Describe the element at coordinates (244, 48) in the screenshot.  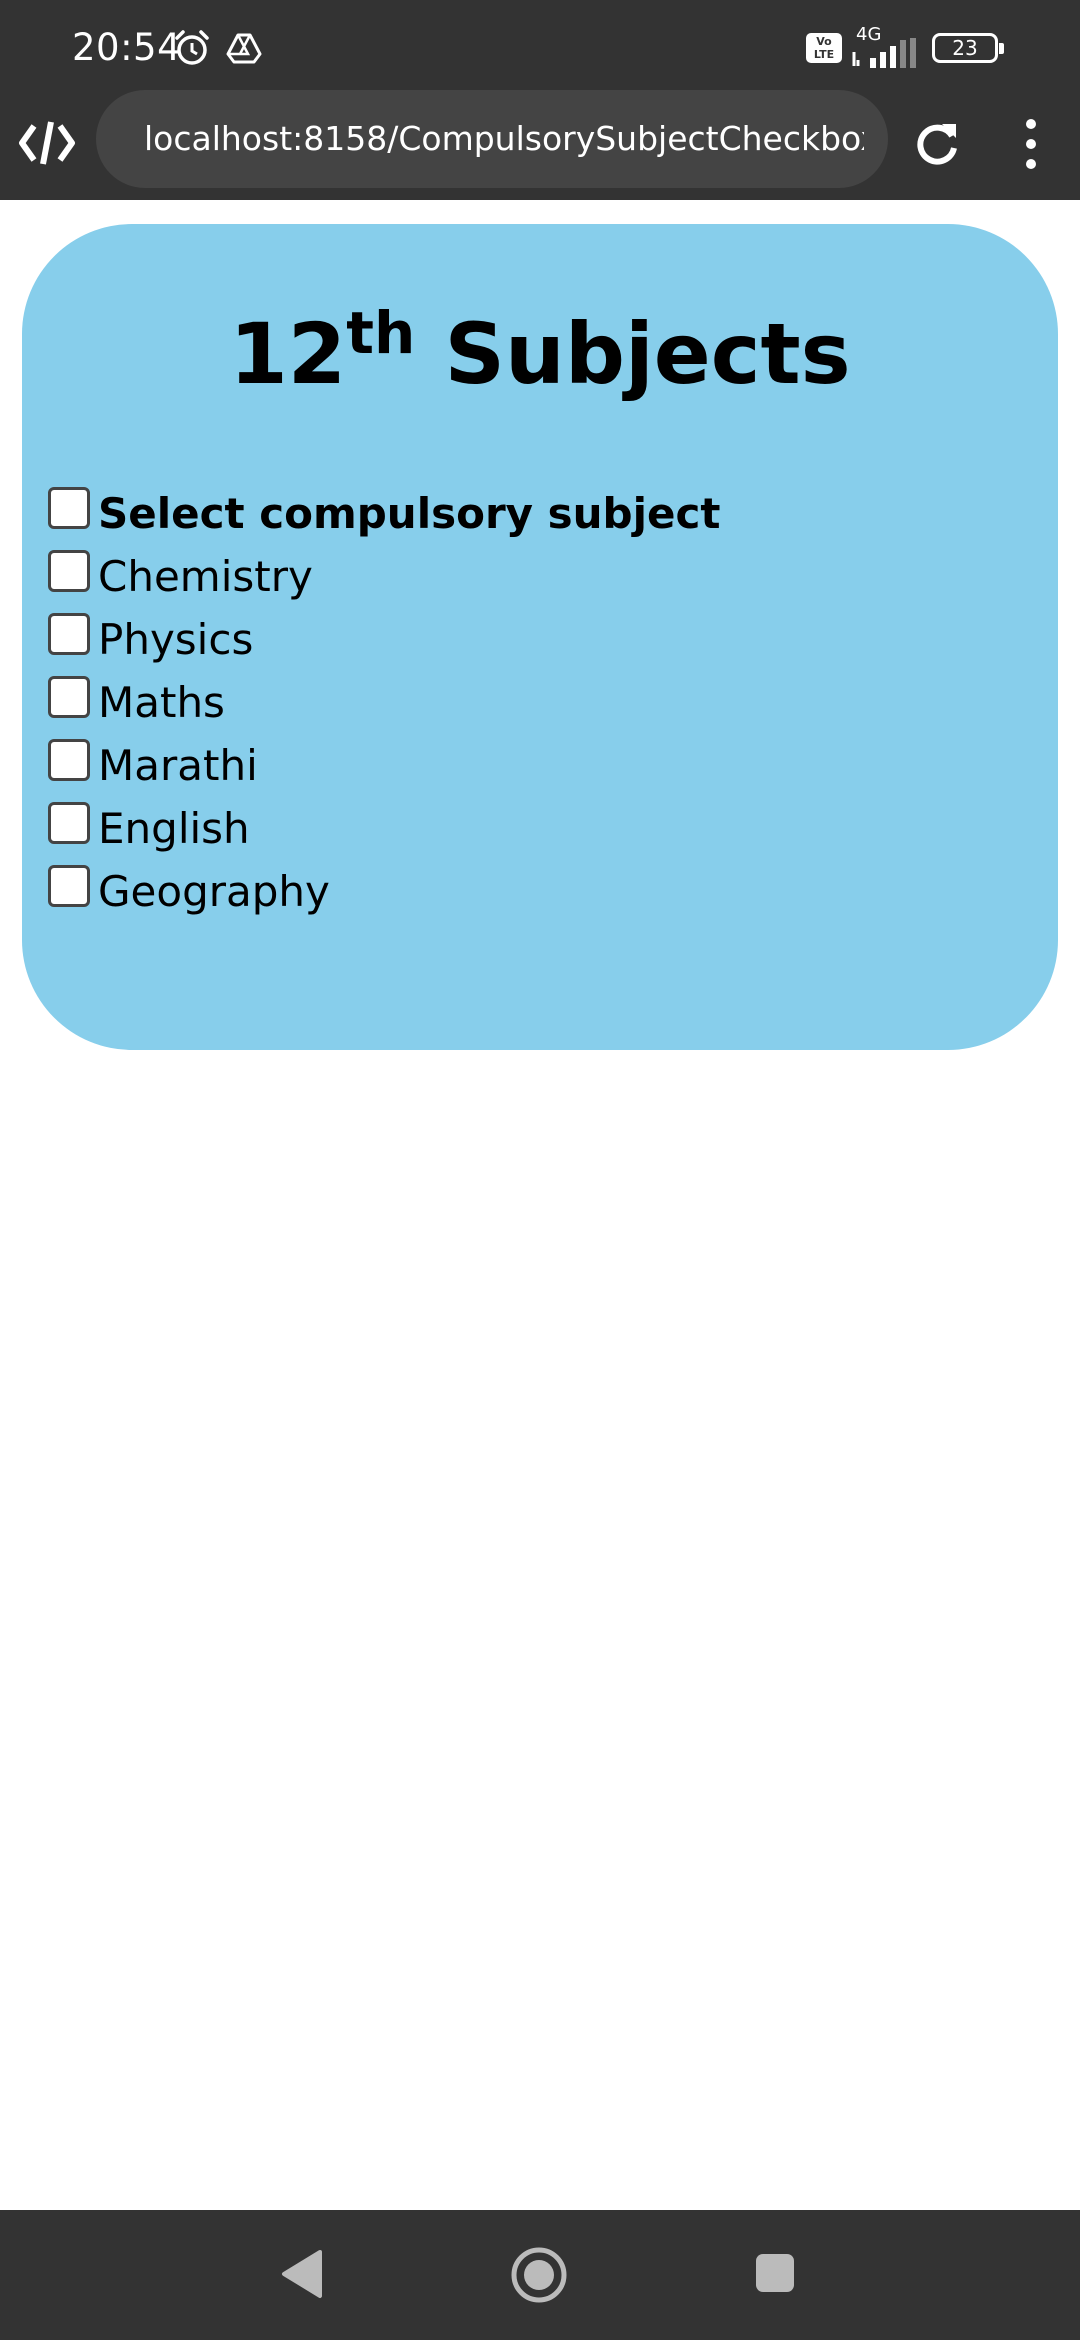
I see `drive-icon` at that location.